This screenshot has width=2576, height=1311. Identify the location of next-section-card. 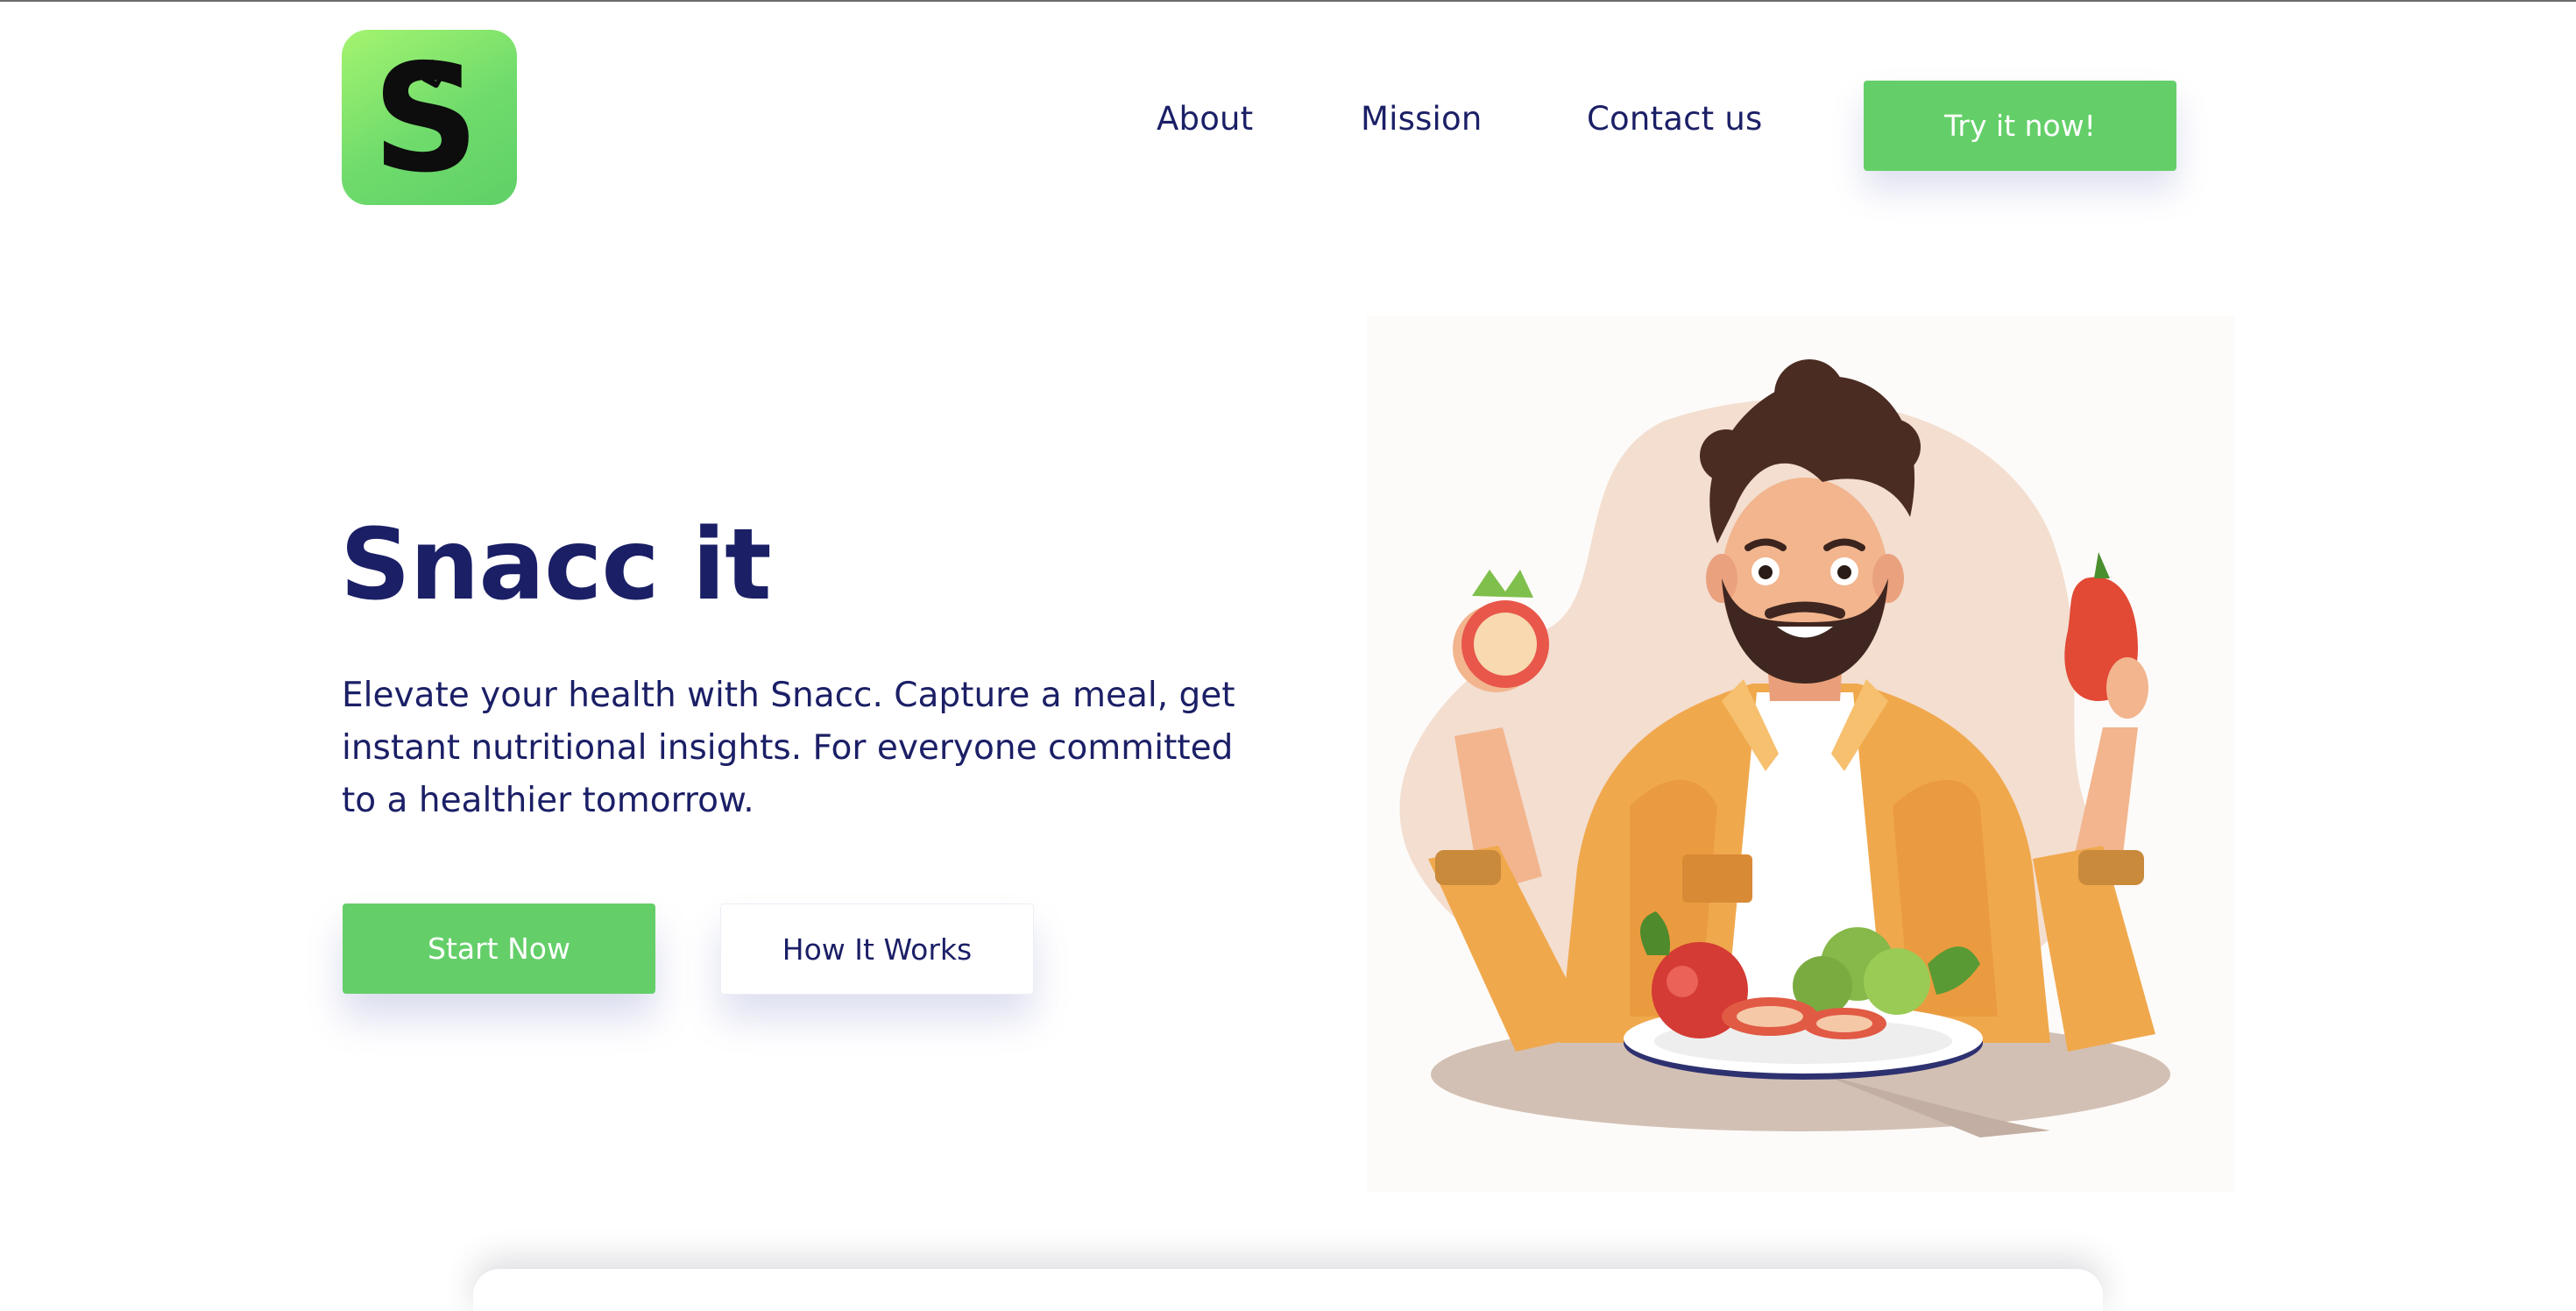
(1288, 1290).